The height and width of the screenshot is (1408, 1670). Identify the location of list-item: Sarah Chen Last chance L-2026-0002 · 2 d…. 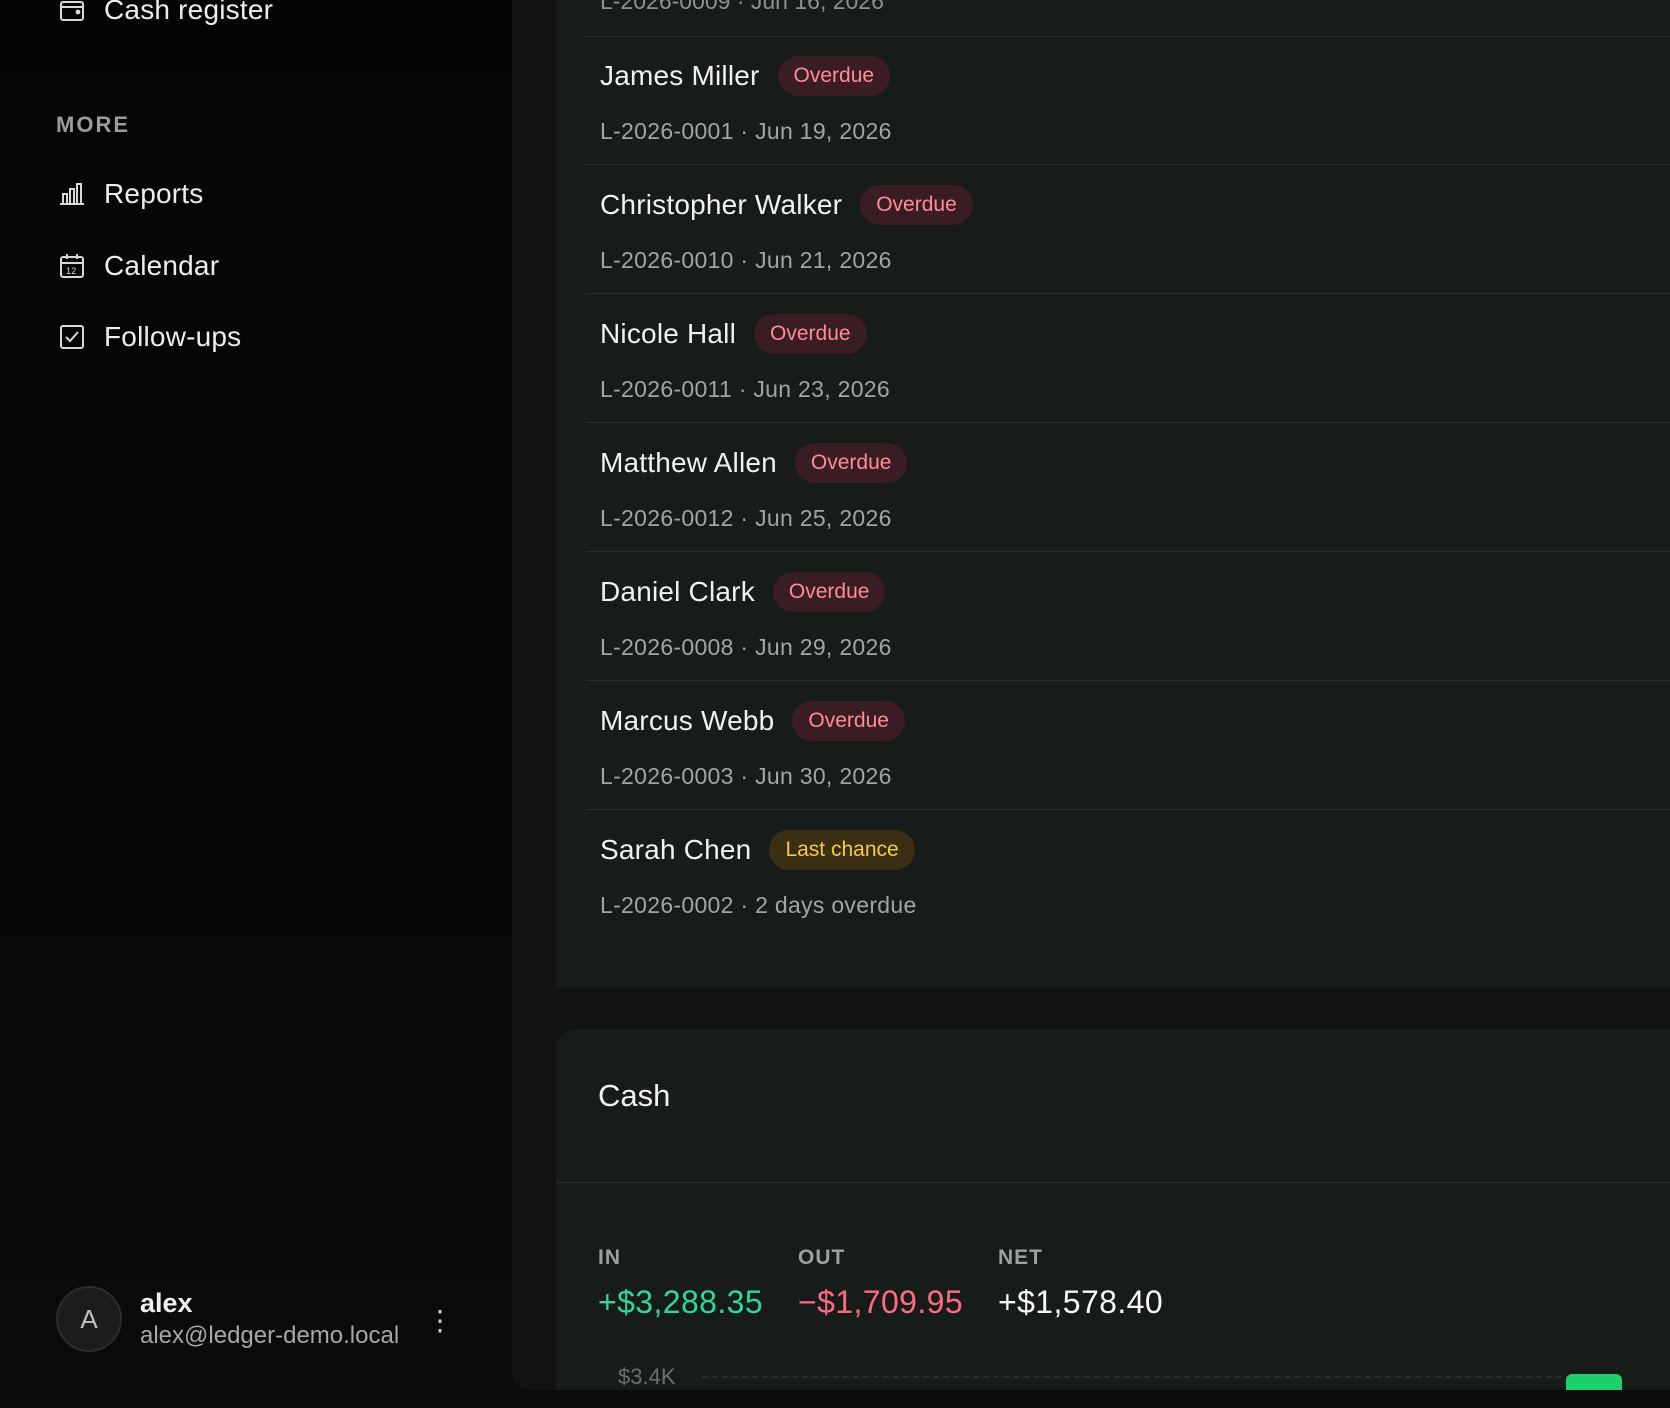
(1128, 874).